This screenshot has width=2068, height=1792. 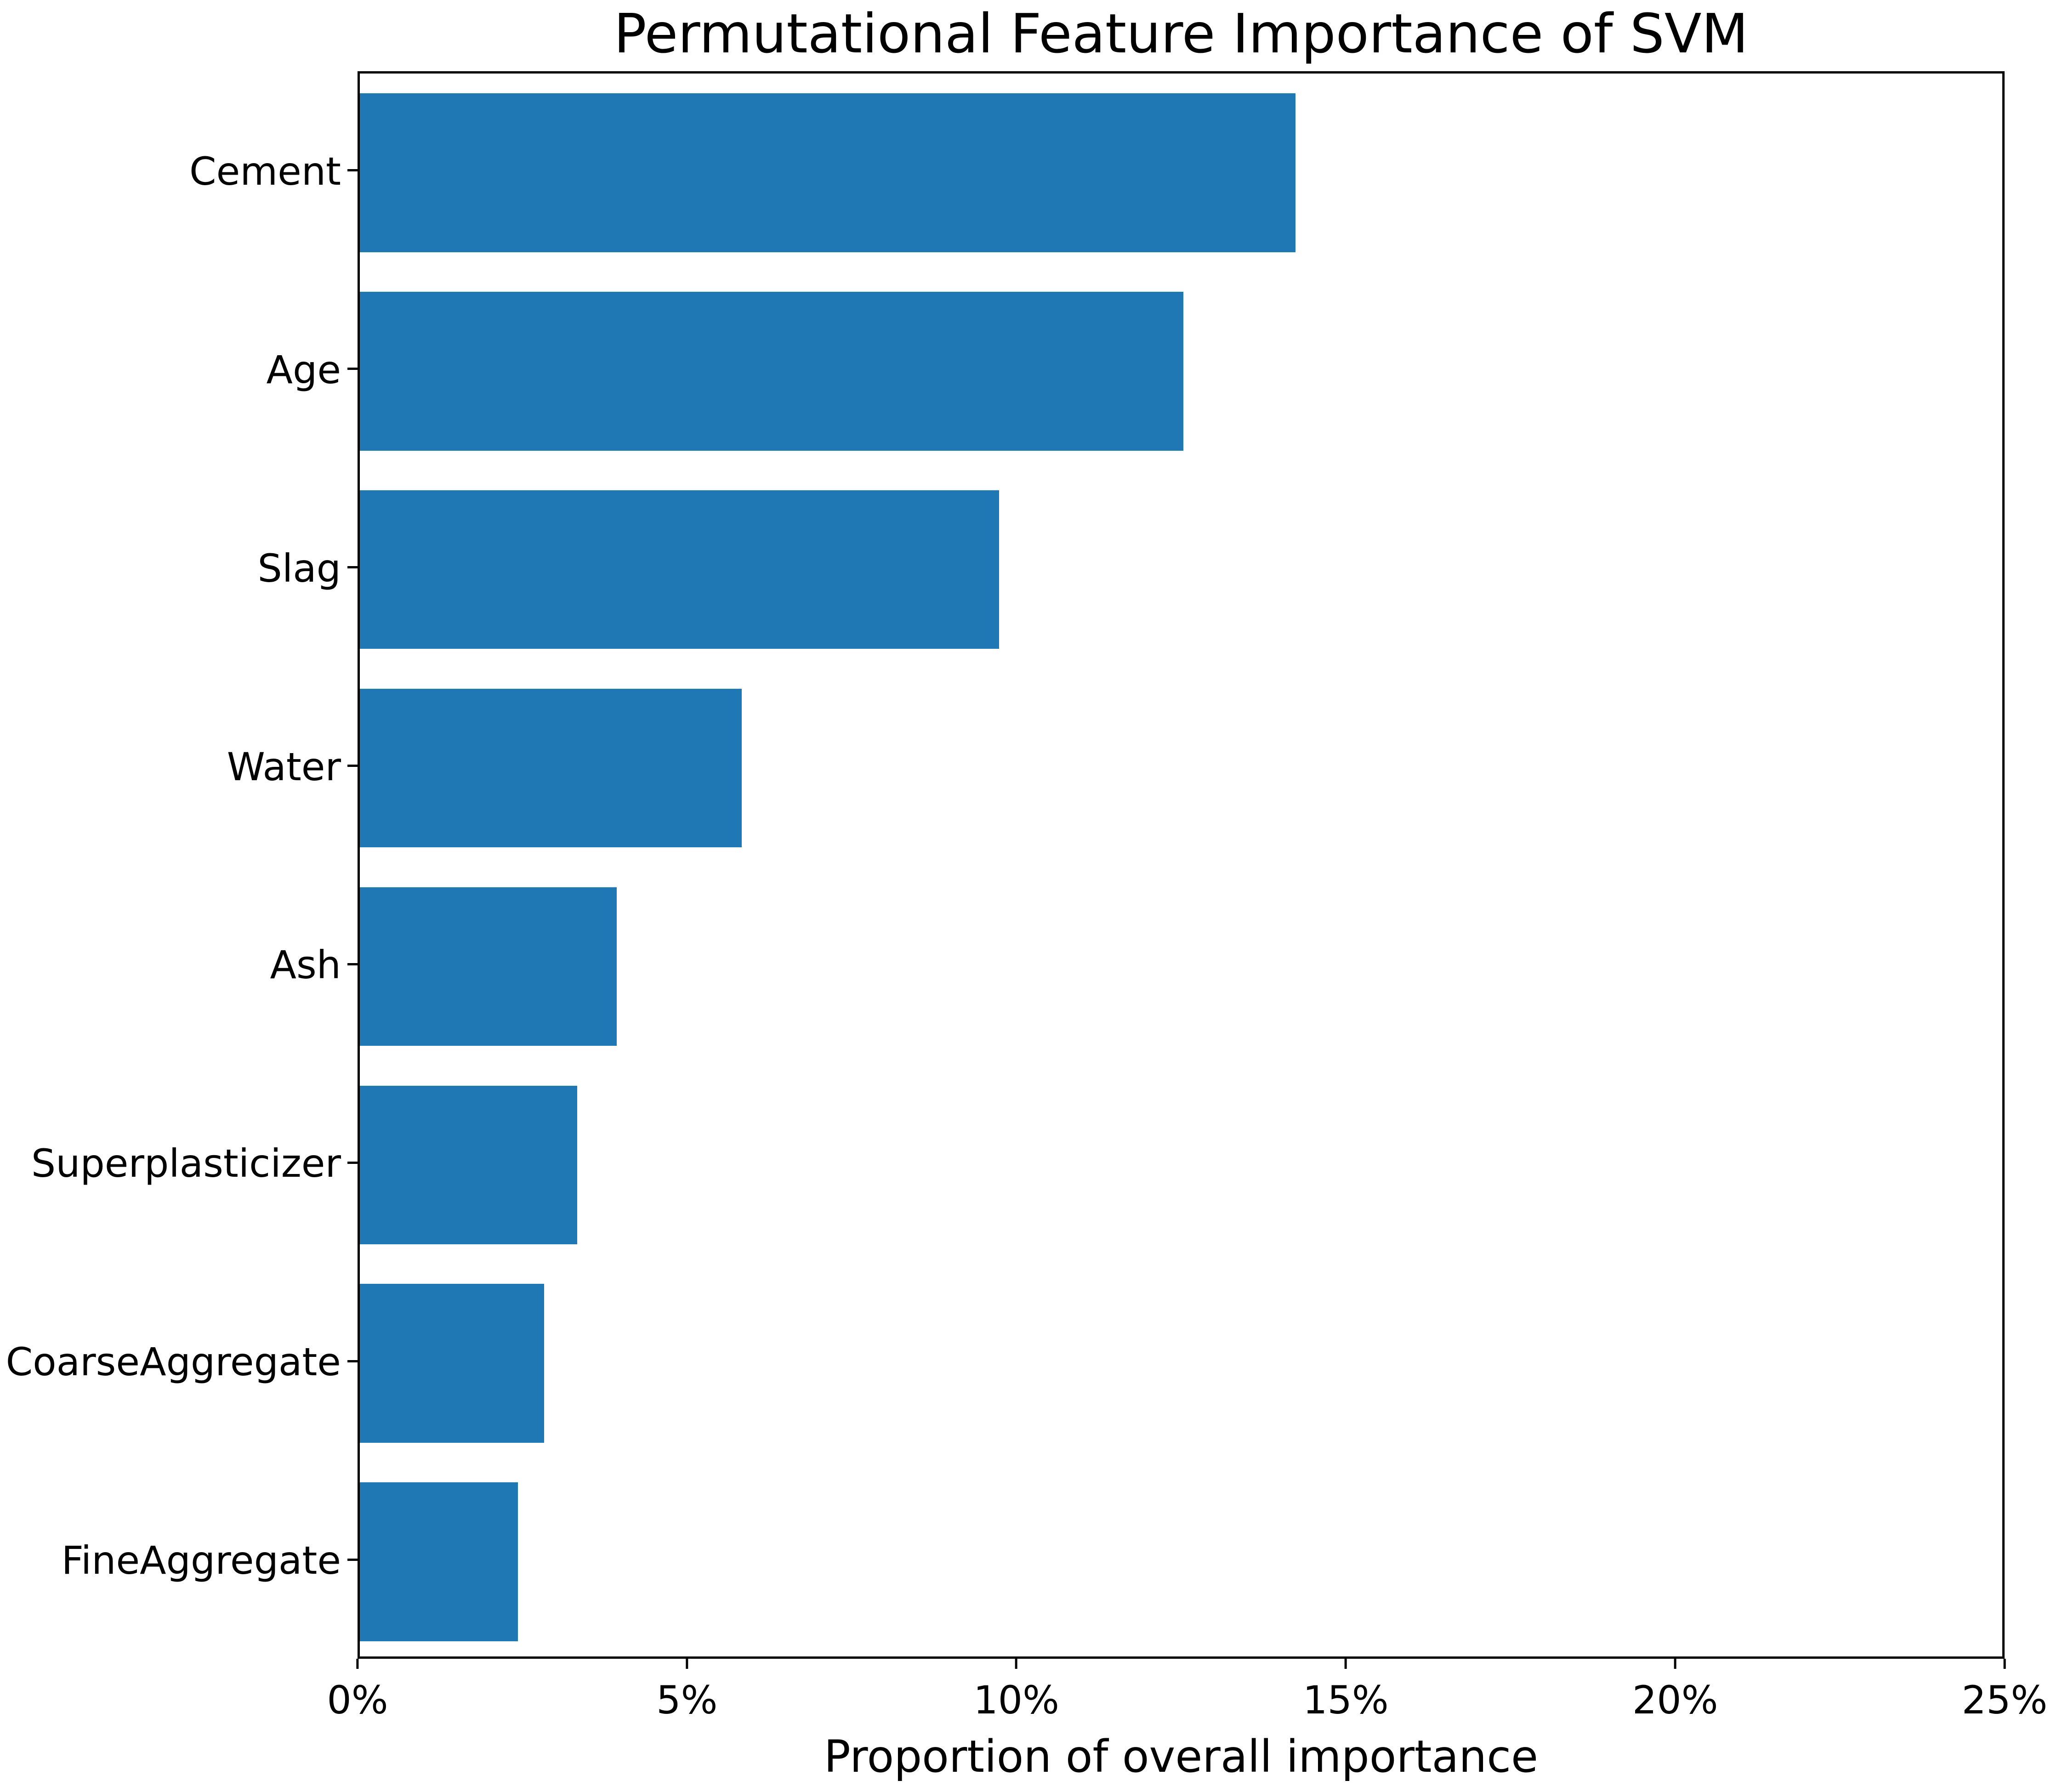 What do you see at coordinates (1181, 1756) in the screenshot?
I see `x-axis-label: Proportion of overall importance` at bounding box center [1181, 1756].